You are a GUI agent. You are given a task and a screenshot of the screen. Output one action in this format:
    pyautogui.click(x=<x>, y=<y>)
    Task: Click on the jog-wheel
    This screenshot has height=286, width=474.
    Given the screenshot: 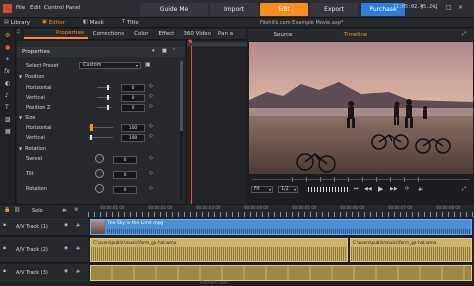 What is the action you would take?
    pyautogui.click(x=328, y=189)
    